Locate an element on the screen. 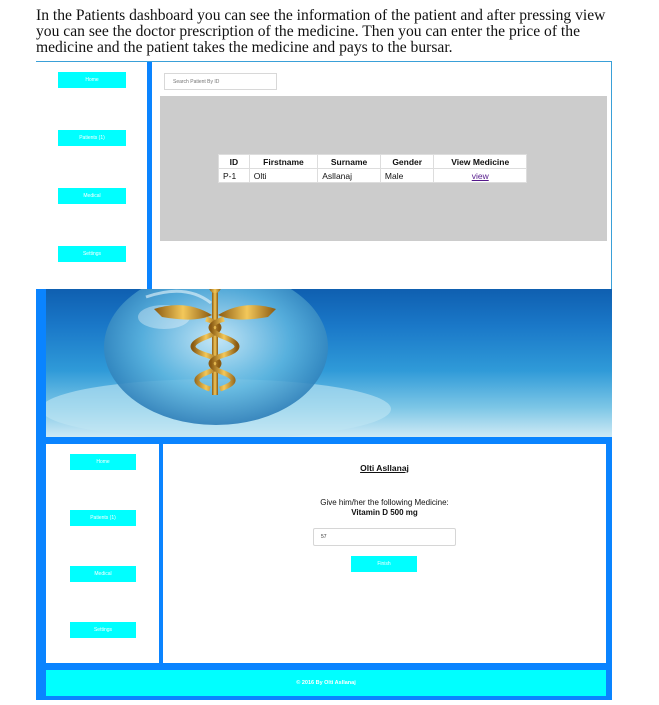 This screenshot has width=659, height=705. table-row: P-1 Olti Asllanaj Male view is located at coordinates (372, 175).